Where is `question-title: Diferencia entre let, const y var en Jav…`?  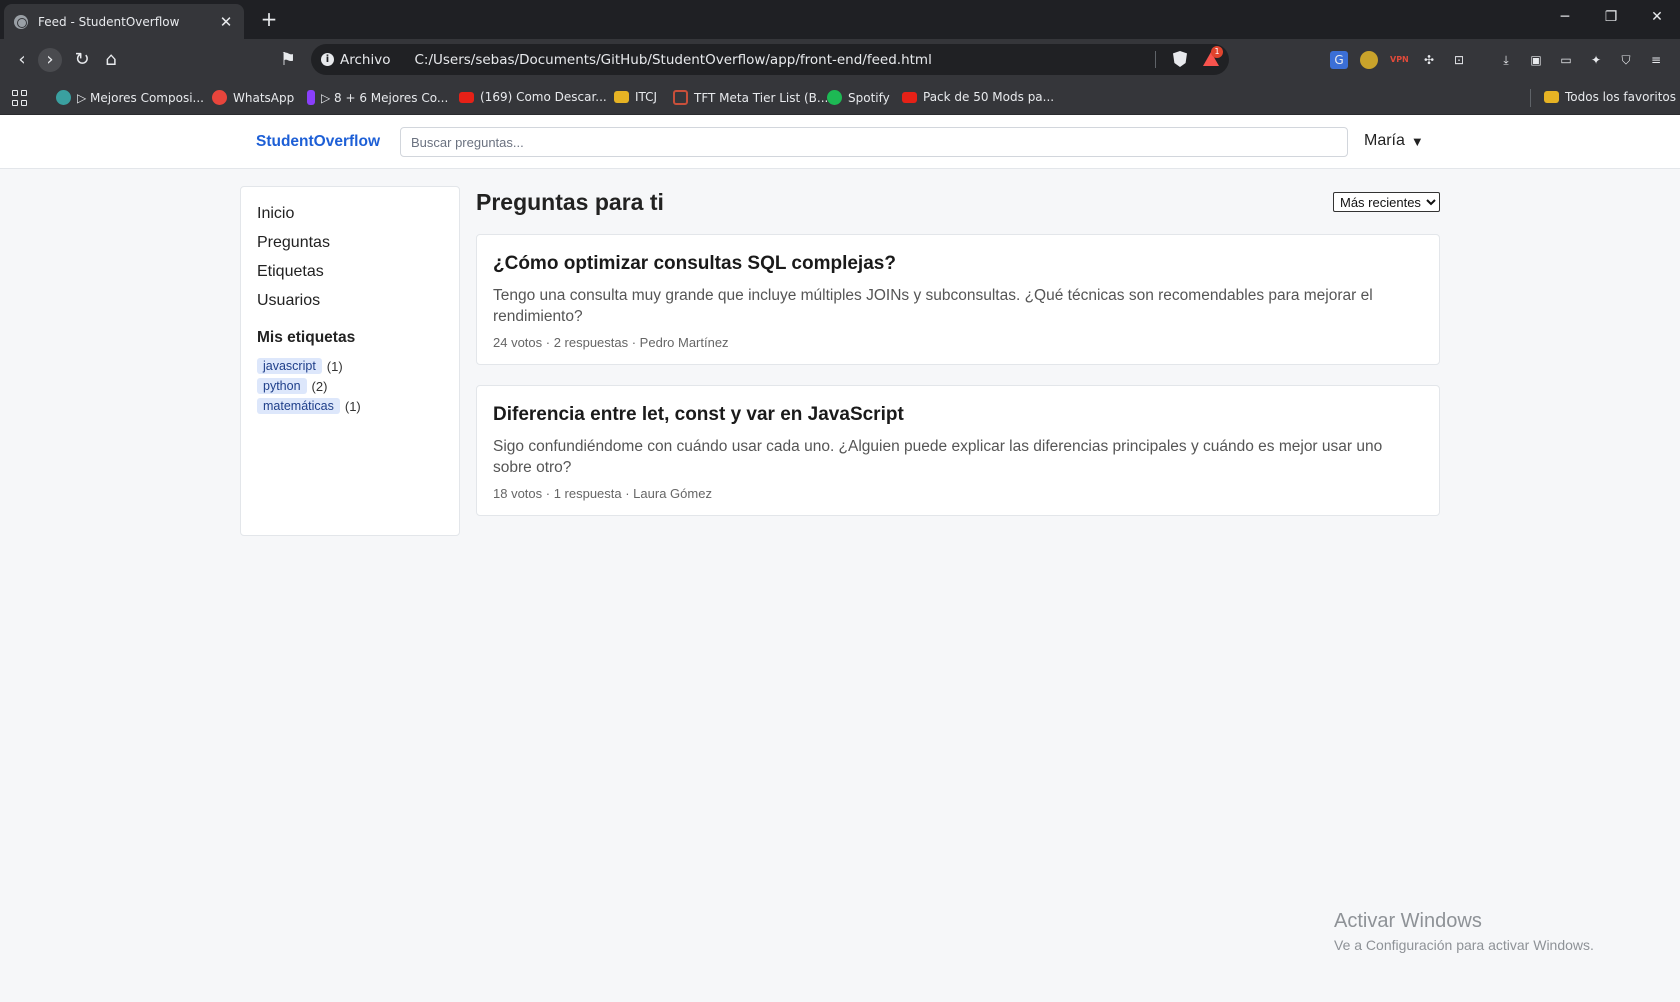 question-title: Diferencia entre let, const y var en Jav… is located at coordinates (958, 415).